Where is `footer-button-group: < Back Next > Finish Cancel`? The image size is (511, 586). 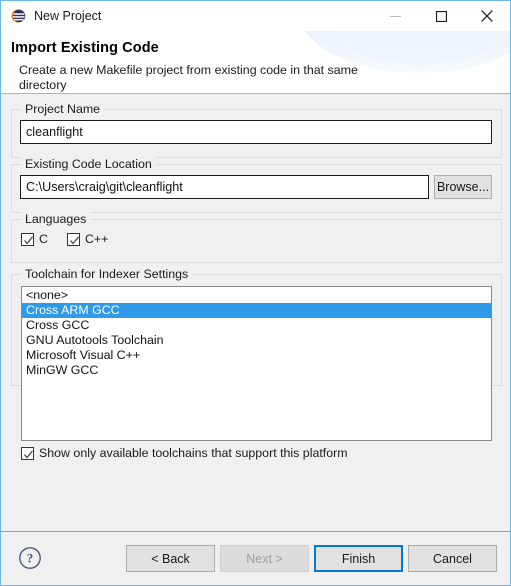 footer-button-group: < Back Next > Finish Cancel is located at coordinates (311, 558).